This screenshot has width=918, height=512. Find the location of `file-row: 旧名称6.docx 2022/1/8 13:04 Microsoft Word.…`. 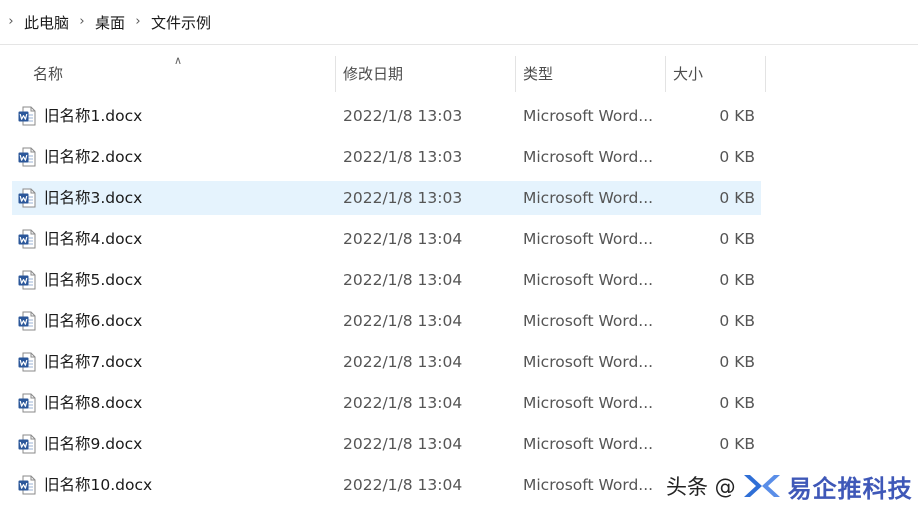

file-row: 旧名称6.docx 2022/1/8 13:04 Microsoft Word.… is located at coordinates (386, 321).